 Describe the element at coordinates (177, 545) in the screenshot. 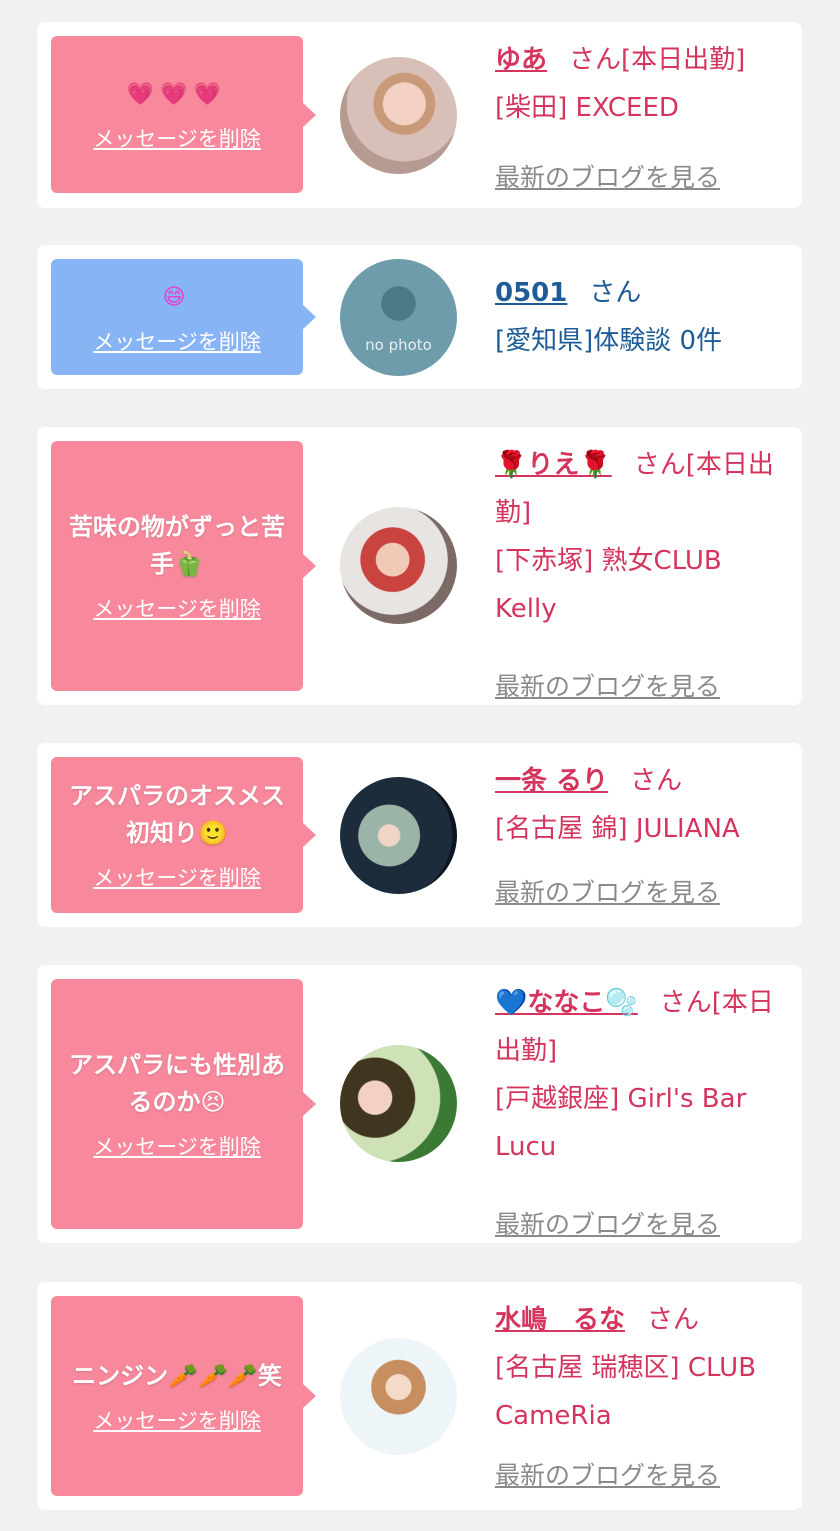

I see `message-text: 苦味の物がずっと苦手🫑` at that location.